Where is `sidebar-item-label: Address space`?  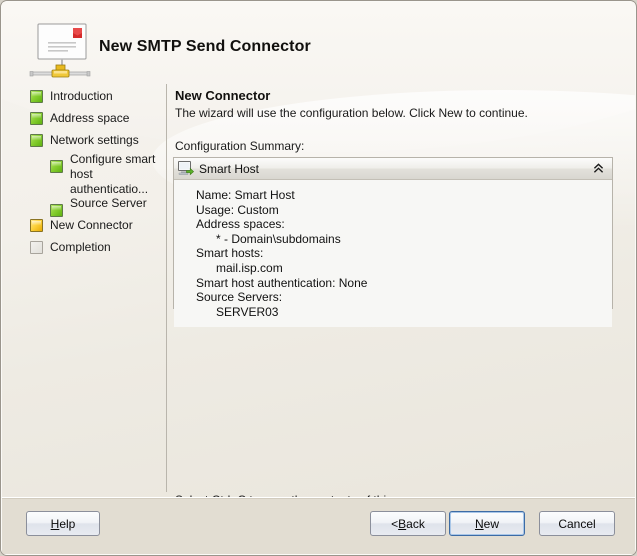
sidebar-item-label: Address space is located at coordinates (90, 118).